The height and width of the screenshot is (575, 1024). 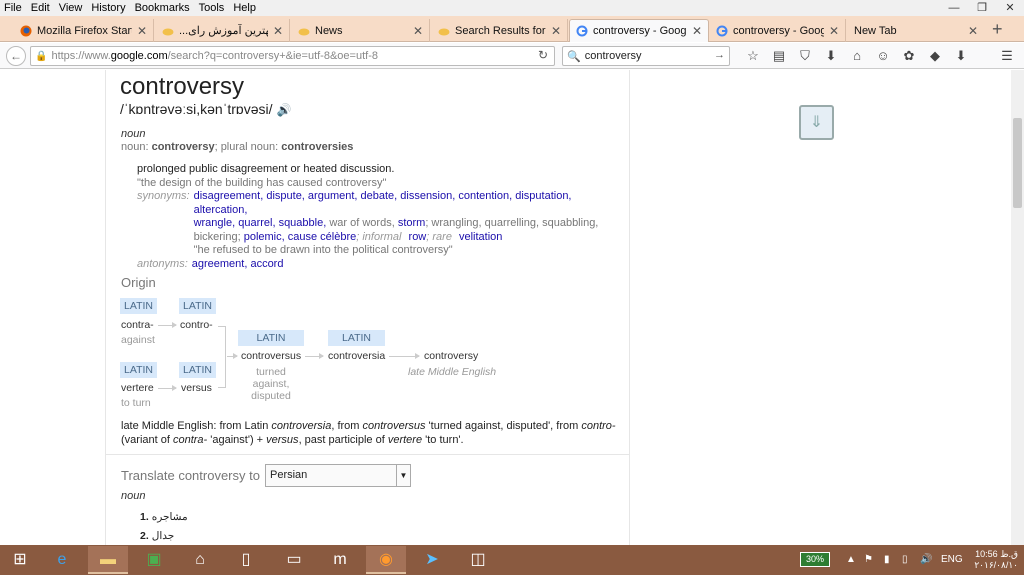 I want to click on maxthon-icon: m, so click(x=340, y=560).